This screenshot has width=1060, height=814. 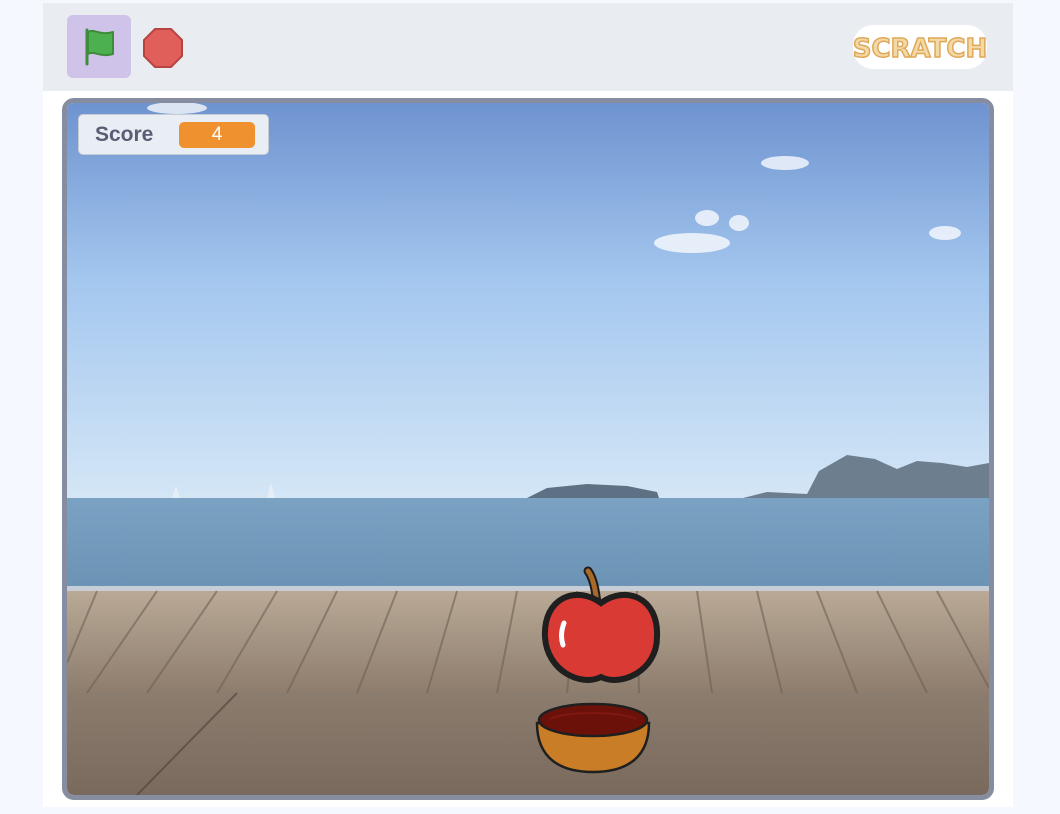 I want to click on apple-sprite, so click(x=602, y=628).